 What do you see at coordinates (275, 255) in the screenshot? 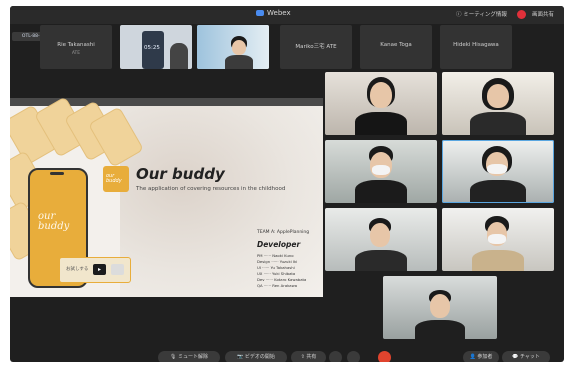
I see `developer-row: PM ······ Naoki Kuno` at bounding box center [275, 255].